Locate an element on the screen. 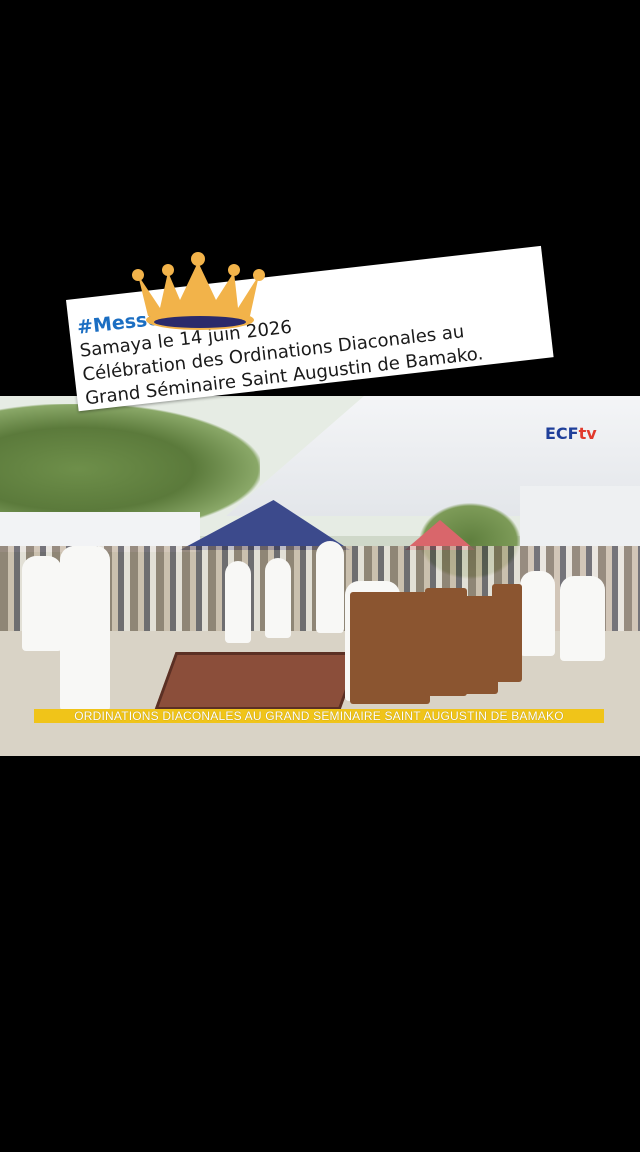  rug is located at coordinates (258, 681).